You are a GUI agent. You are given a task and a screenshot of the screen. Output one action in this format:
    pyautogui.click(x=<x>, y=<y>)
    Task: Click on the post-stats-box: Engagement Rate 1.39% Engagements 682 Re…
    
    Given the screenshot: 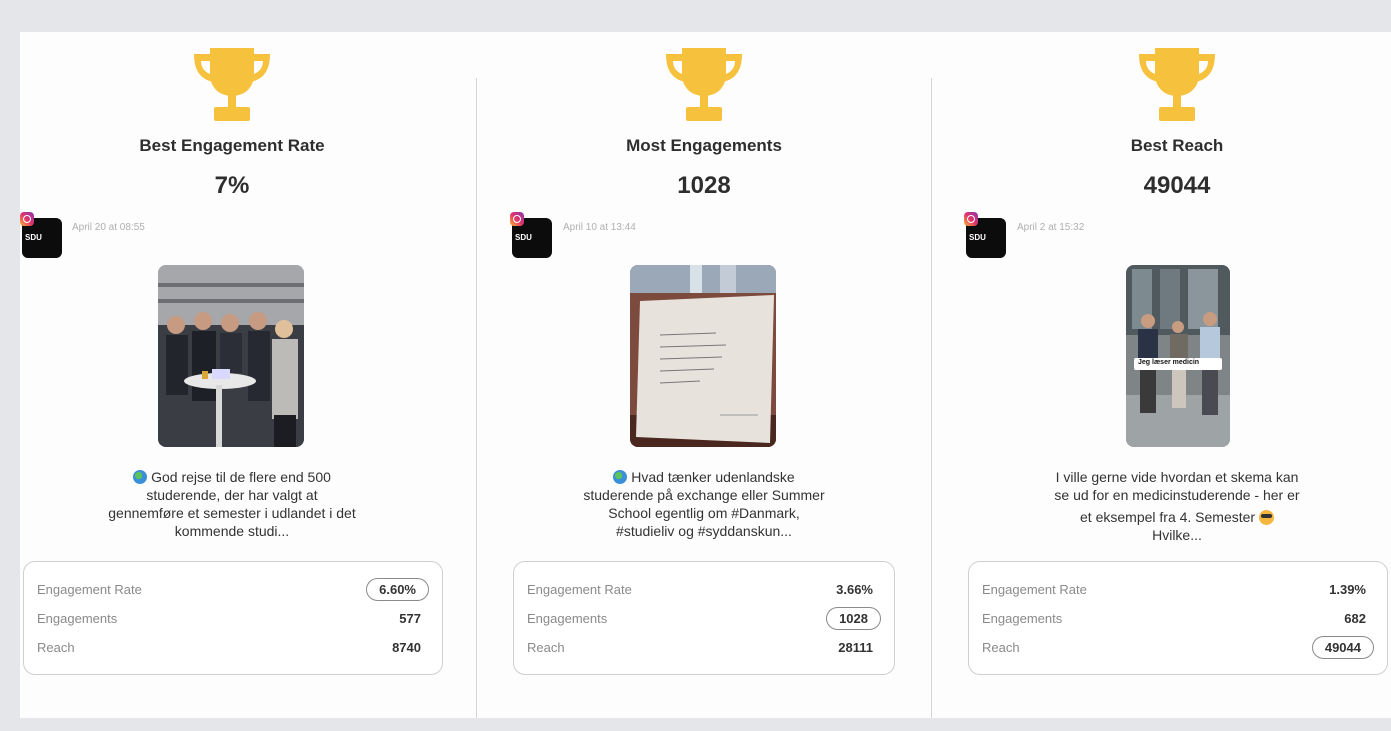 What is the action you would take?
    pyautogui.click(x=1178, y=618)
    